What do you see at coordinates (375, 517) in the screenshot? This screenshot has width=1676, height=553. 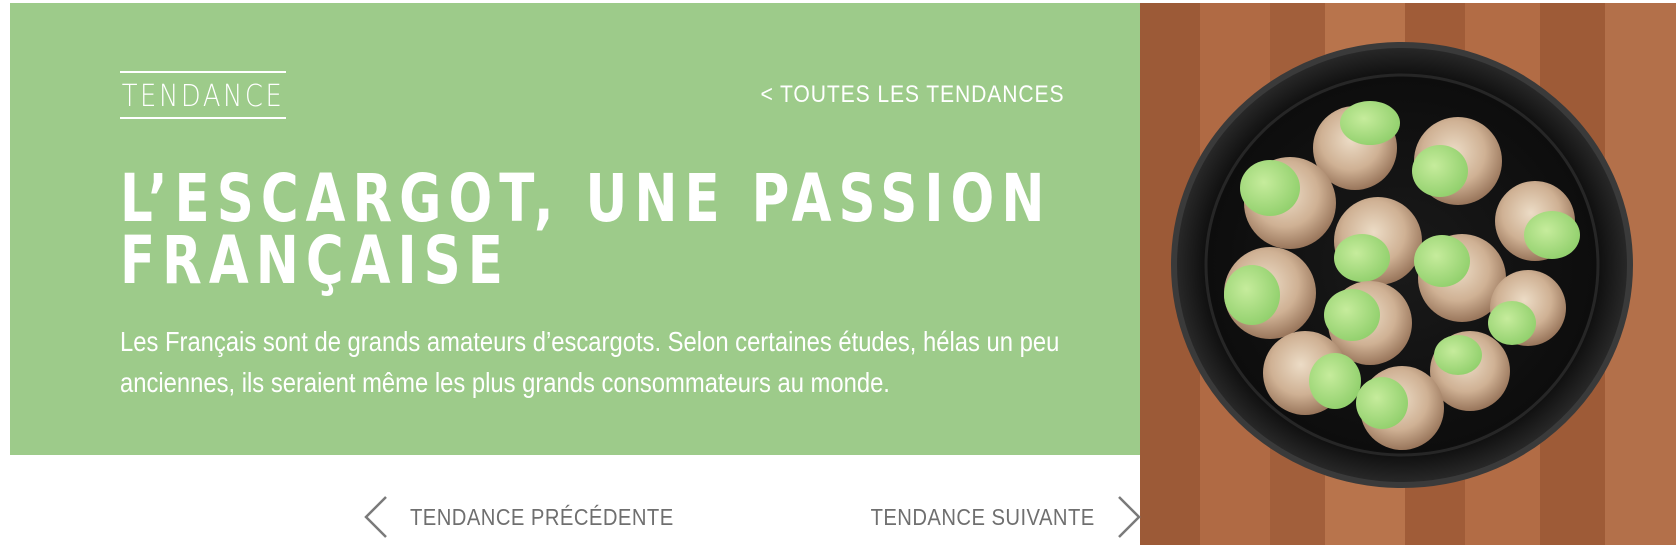 I see `chevron-left-icon` at bounding box center [375, 517].